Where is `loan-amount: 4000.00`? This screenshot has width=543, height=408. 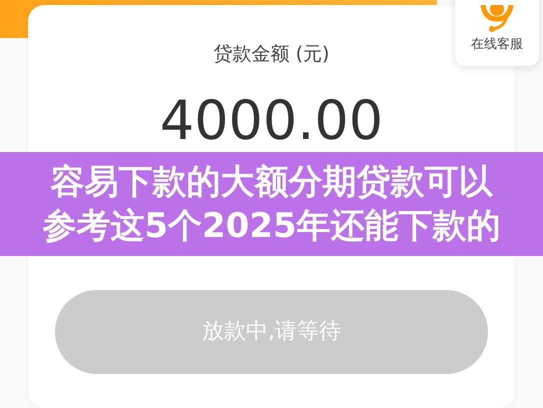 loan-amount: 4000.00 is located at coordinates (272, 121).